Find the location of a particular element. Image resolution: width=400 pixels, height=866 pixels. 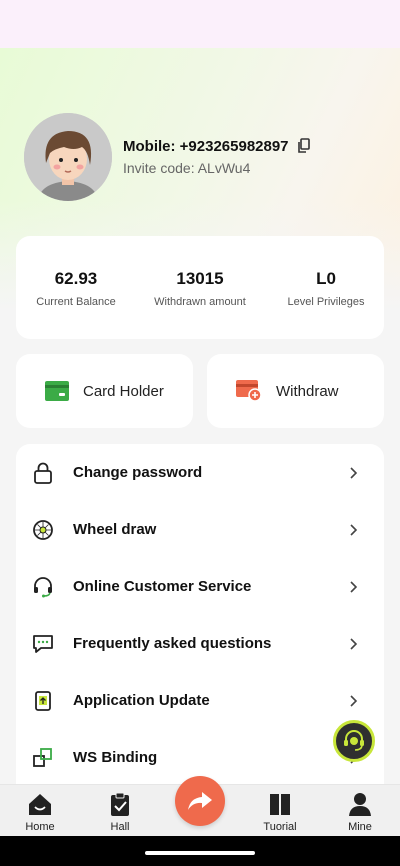

nav-item-tutorial: Tuorial is located at coordinates (280, 812).